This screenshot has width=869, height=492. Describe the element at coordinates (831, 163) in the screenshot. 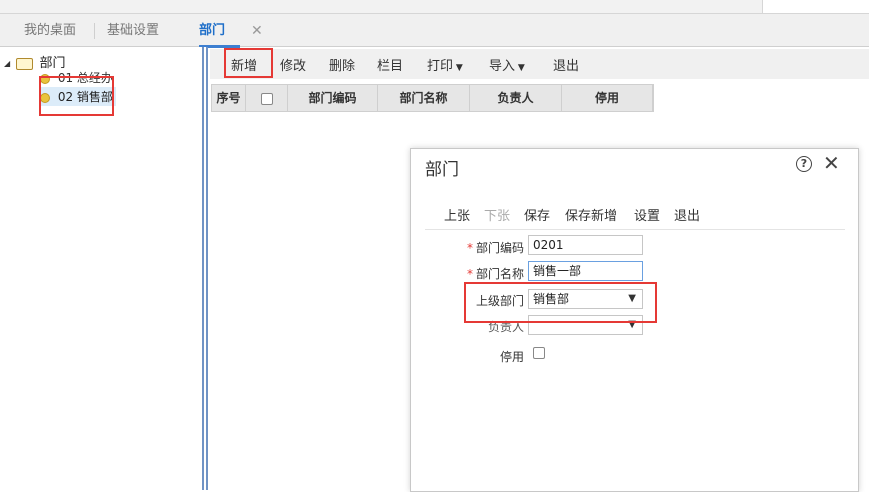

I see `close-icon: ✕` at that location.